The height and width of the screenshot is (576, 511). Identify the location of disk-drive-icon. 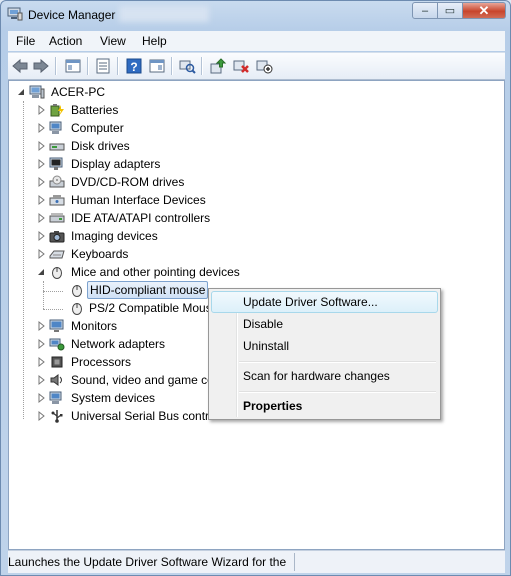
(57, 147).